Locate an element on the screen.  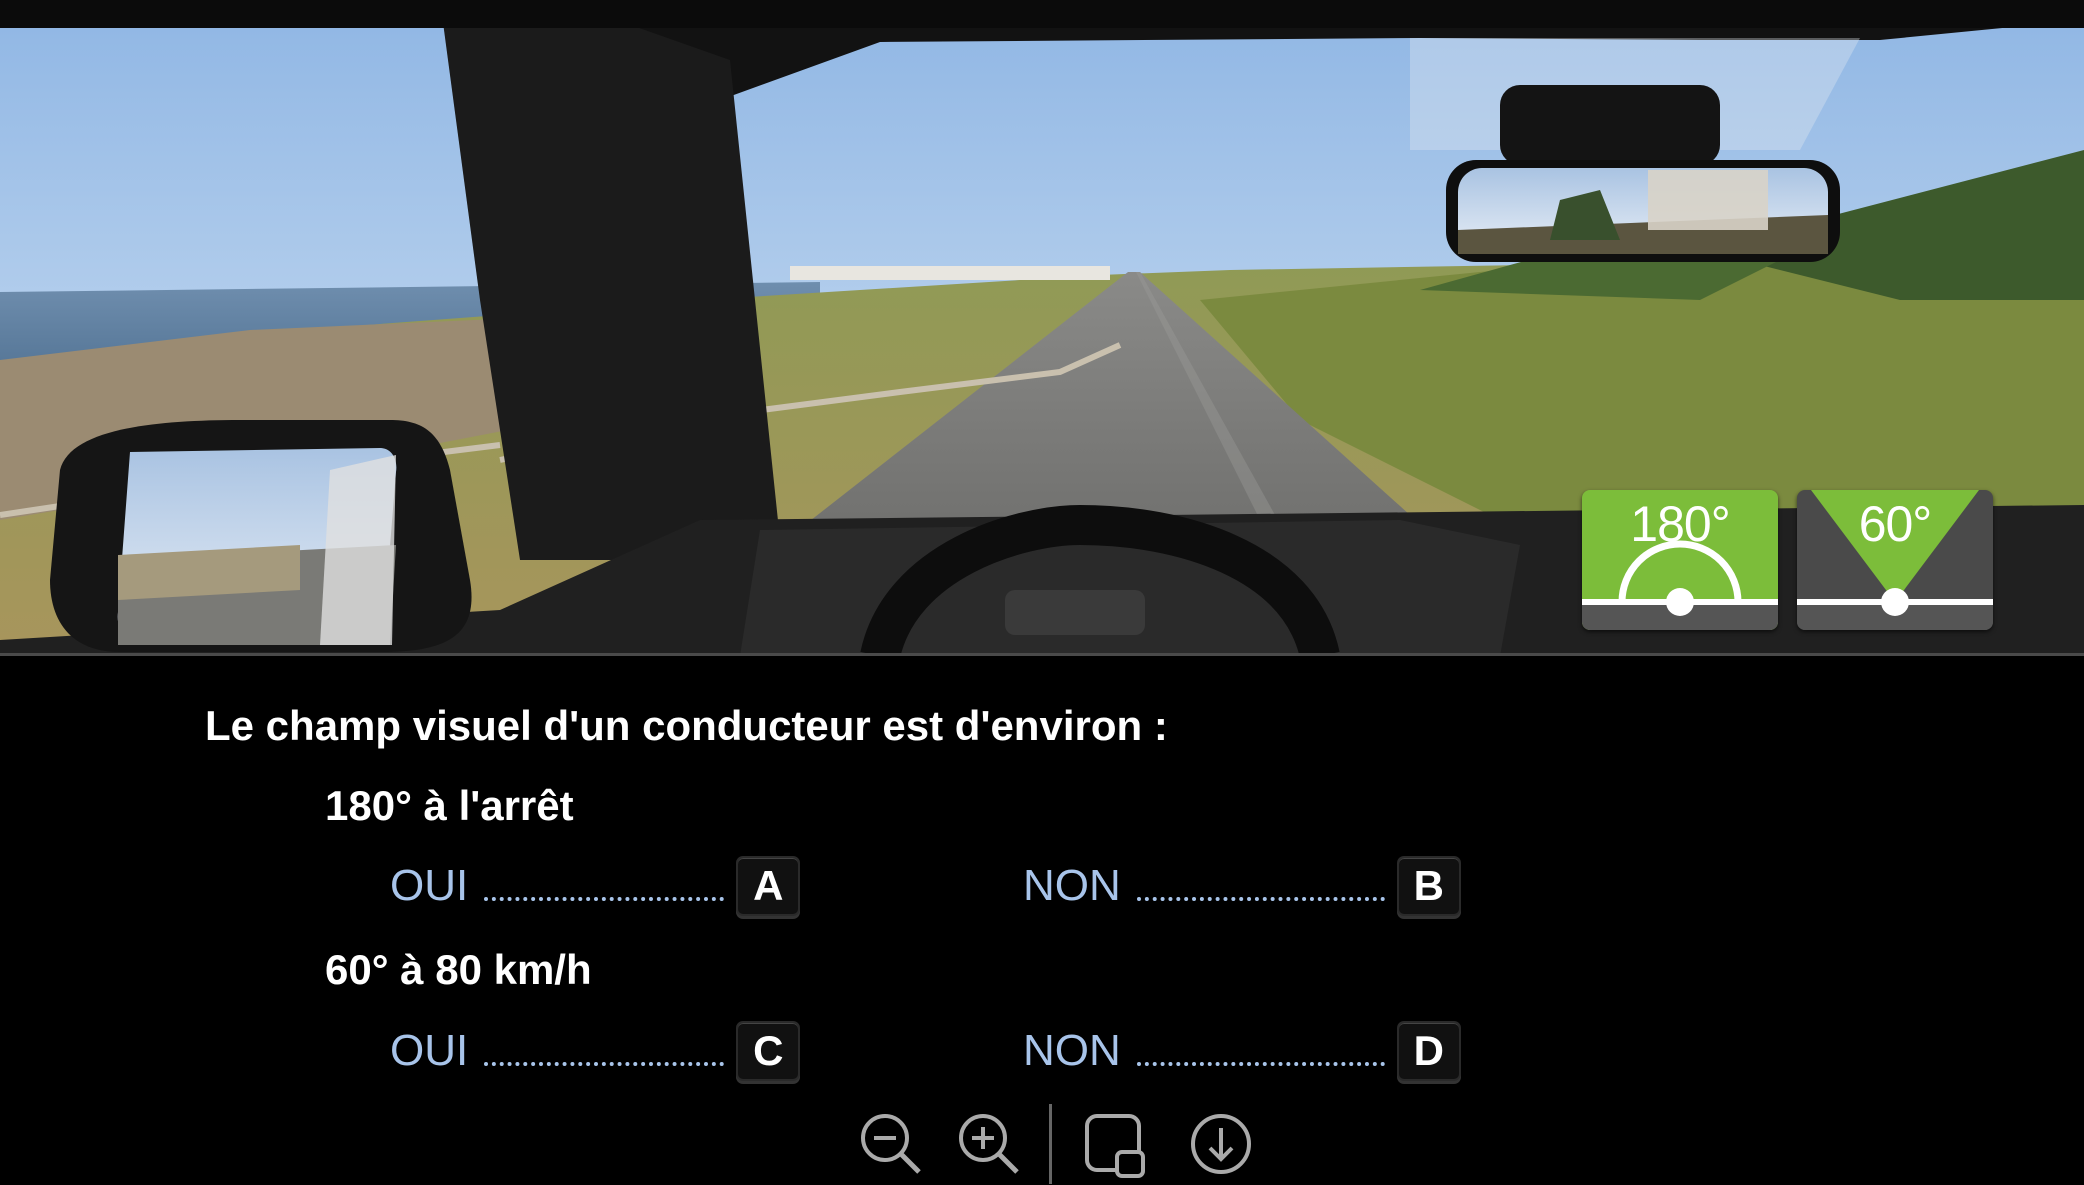
answer-option-c: OUI C is located at coordinates (595, 1051).